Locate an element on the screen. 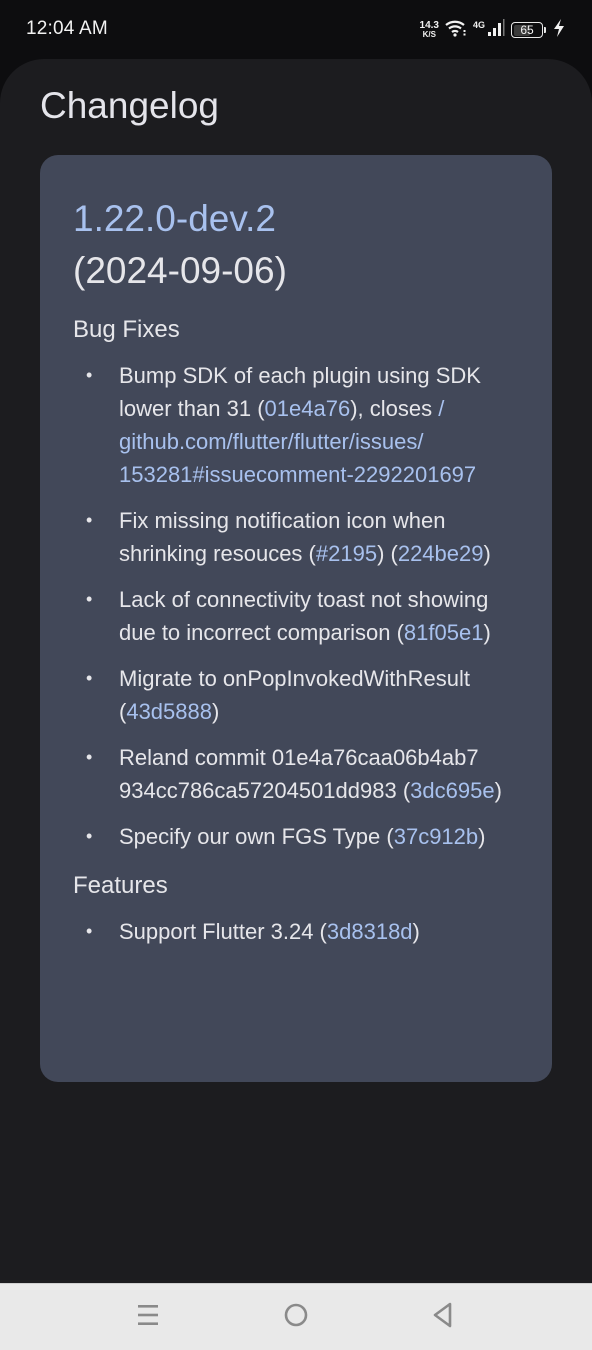  commit-link: 3d8318d is located at coordinates (370, 931).